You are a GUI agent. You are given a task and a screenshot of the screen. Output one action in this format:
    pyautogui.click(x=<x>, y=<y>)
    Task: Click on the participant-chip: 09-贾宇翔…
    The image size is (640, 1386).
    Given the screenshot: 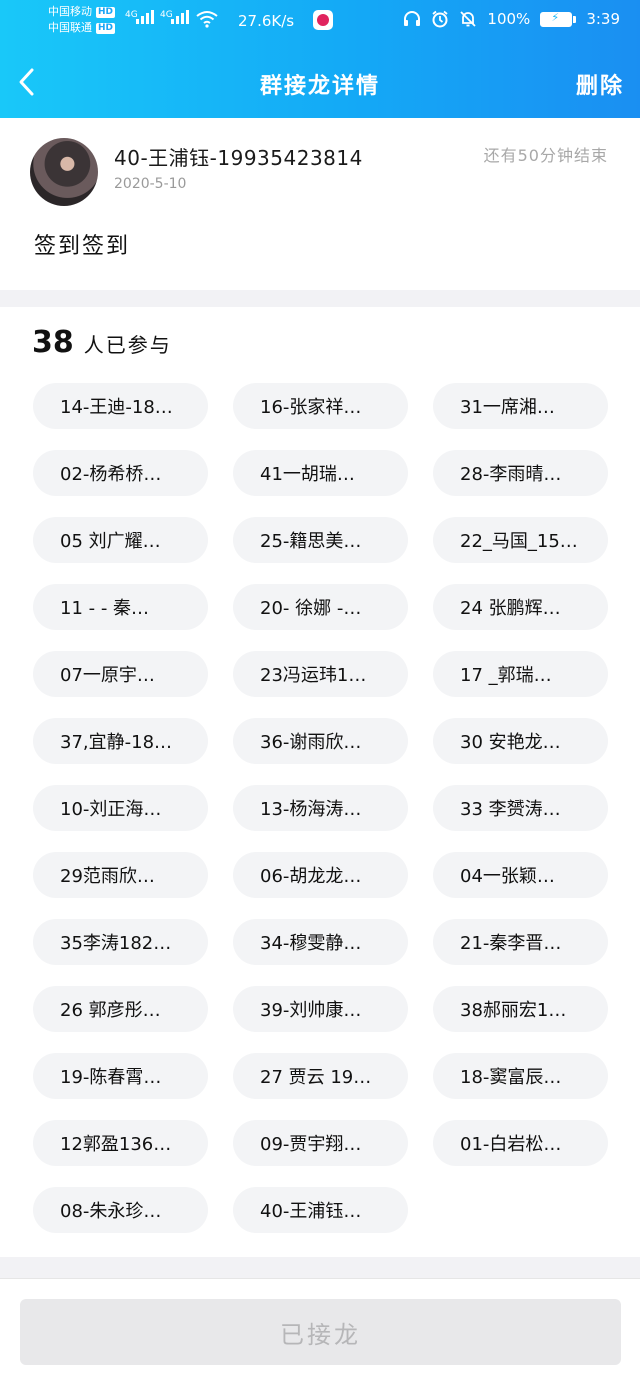 What is the action you would take?
    pyautogui.click(x=320, y=1143)
    